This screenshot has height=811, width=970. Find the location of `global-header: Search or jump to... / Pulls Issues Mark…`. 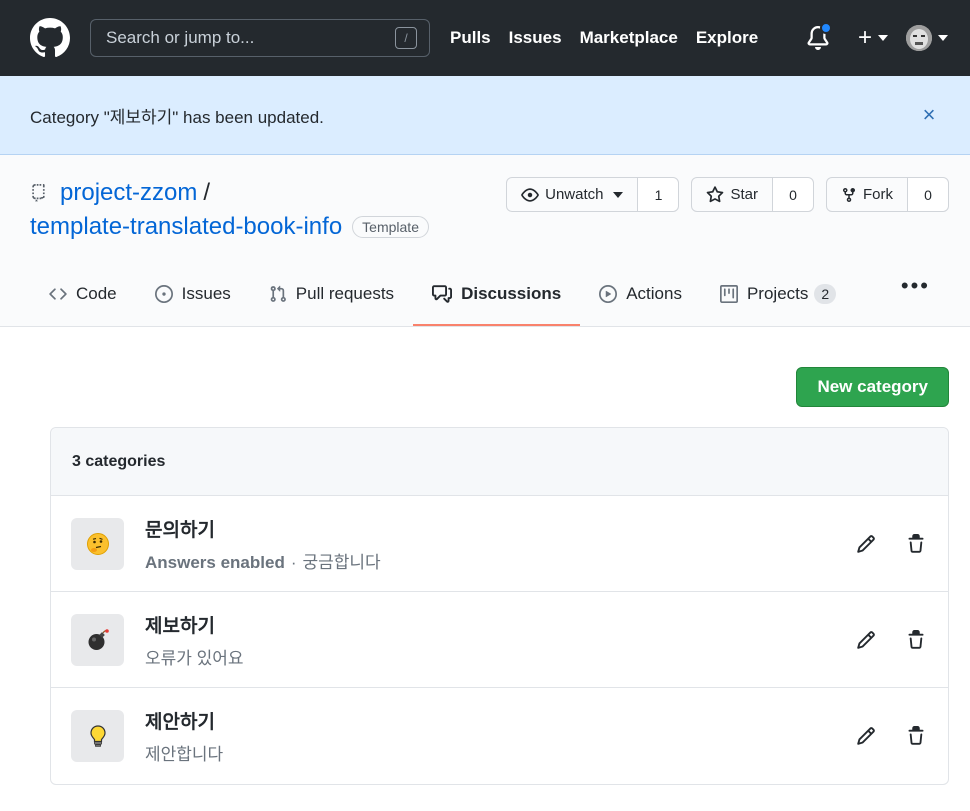

global-header: Search or jump to... / Pulls Issues Mark… is located at coordinates (485, 38).